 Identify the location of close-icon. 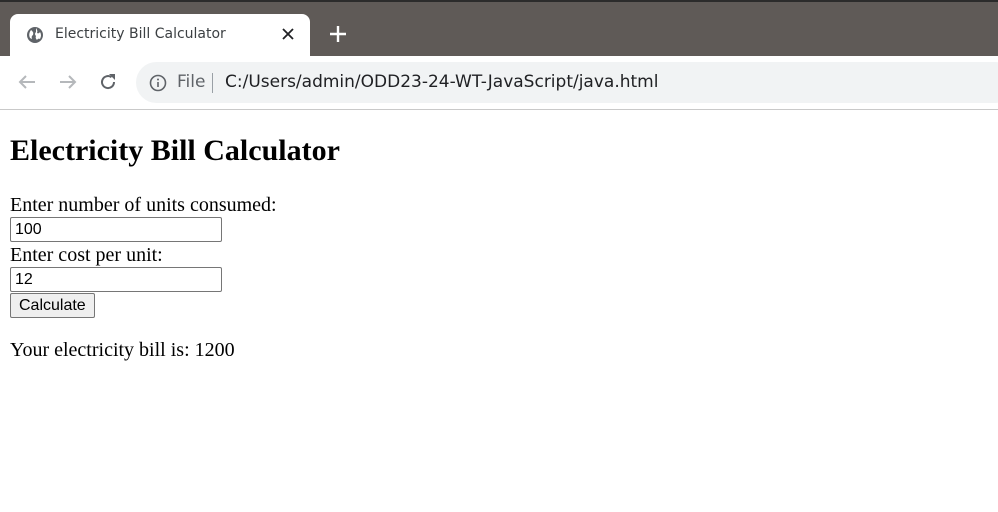
(288, 34).